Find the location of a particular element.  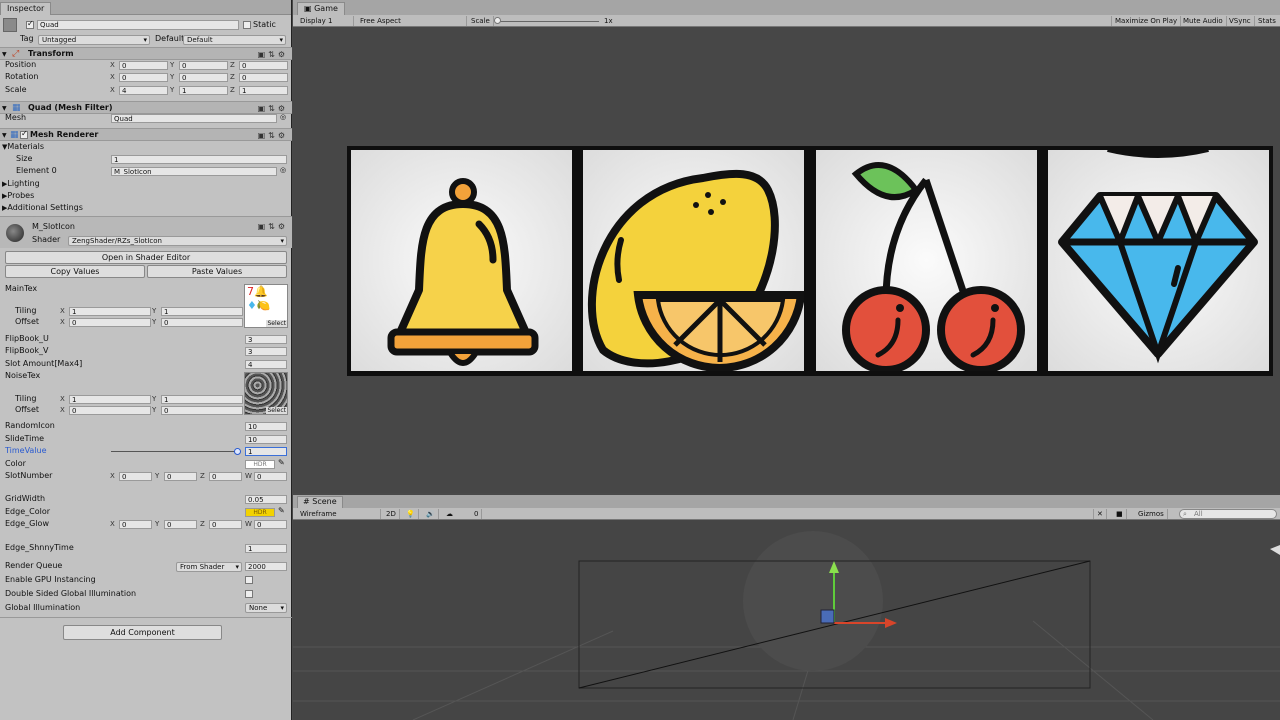

scale-slider-track is located at coordinates (547, 21).